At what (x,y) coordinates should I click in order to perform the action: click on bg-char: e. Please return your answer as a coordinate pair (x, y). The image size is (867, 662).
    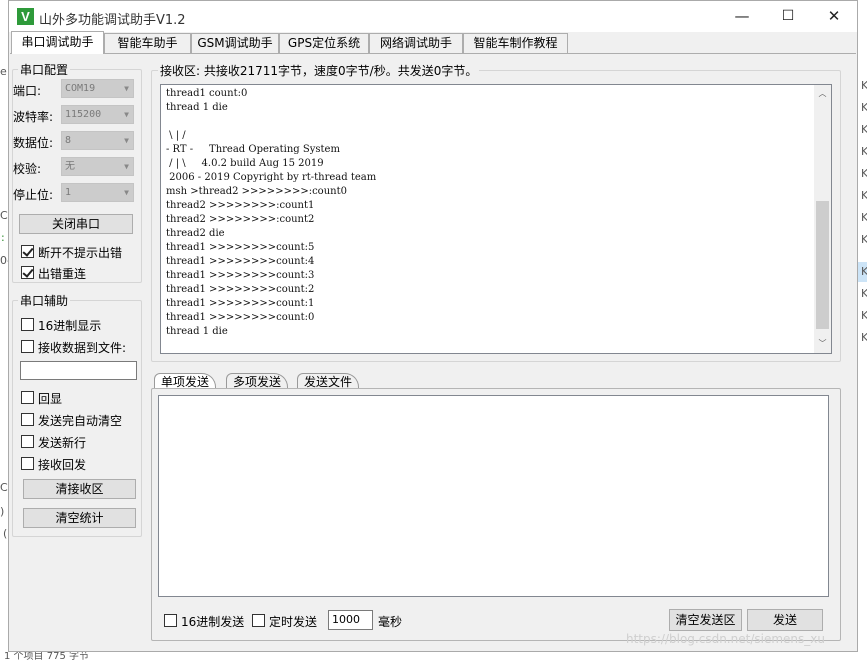
    Looking at the image, I should click on (3, 71).